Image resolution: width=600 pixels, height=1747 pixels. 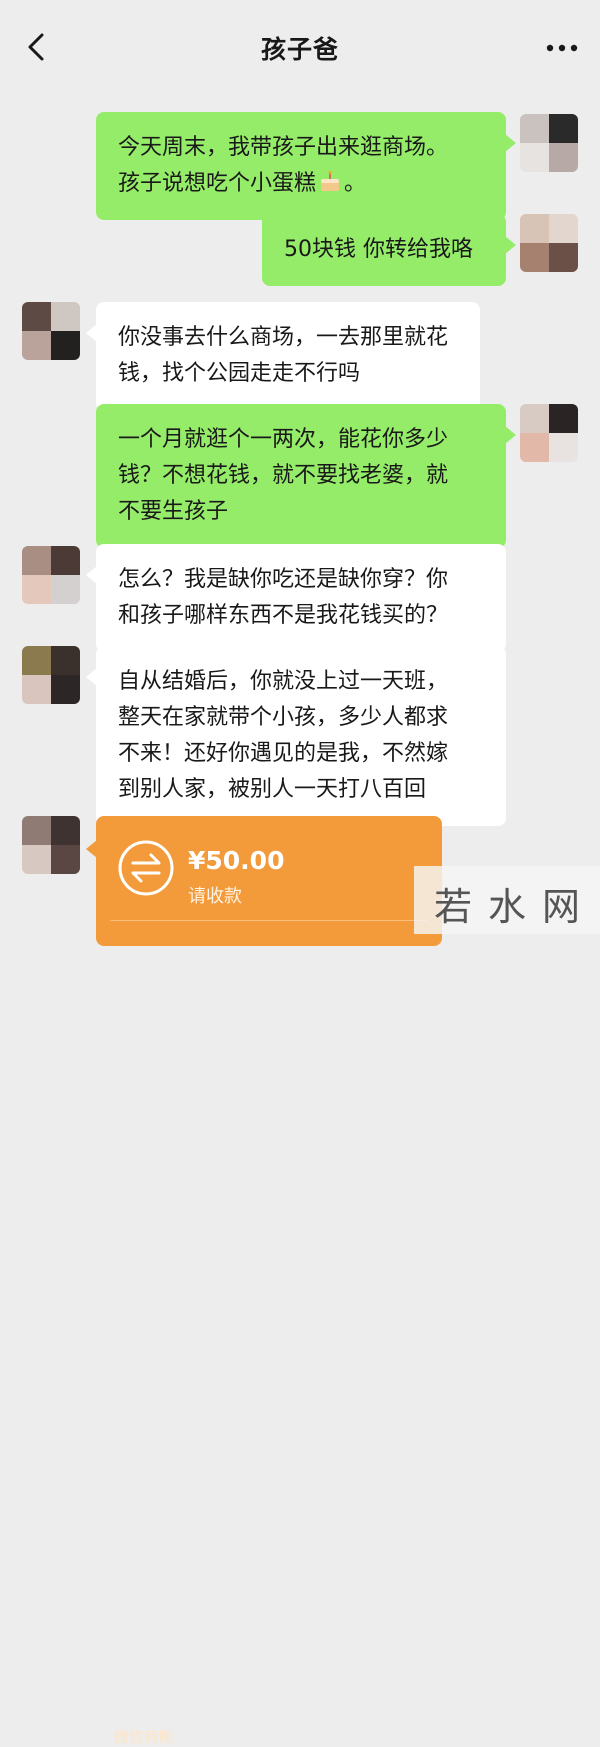 What do you see at coordinates (239, 373) in the screenshot?
I see `message-text: 钱，找个公园走走不行吗` at bounding box center [239, 373].